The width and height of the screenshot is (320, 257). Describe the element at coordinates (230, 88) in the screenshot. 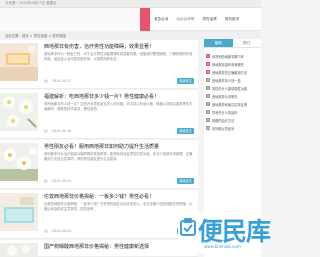

I see `sidebar-item-label: 男性吃什么能增强性功能` at that location.